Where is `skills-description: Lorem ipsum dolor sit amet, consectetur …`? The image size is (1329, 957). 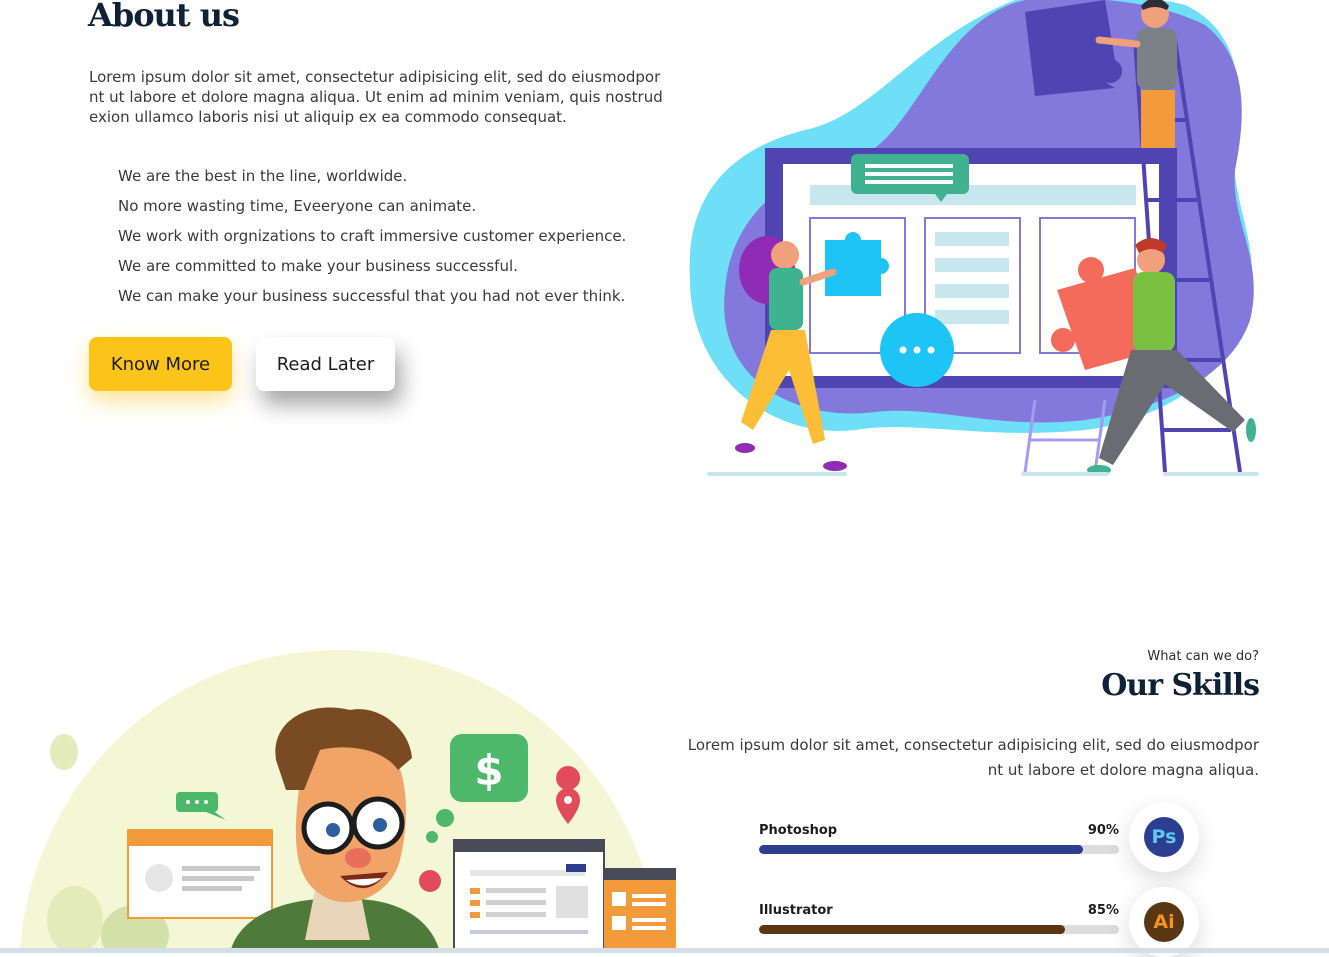
skills-description: Lorem ipsum dolor sit amet, consectetur … is located at coordinates (973, 757).